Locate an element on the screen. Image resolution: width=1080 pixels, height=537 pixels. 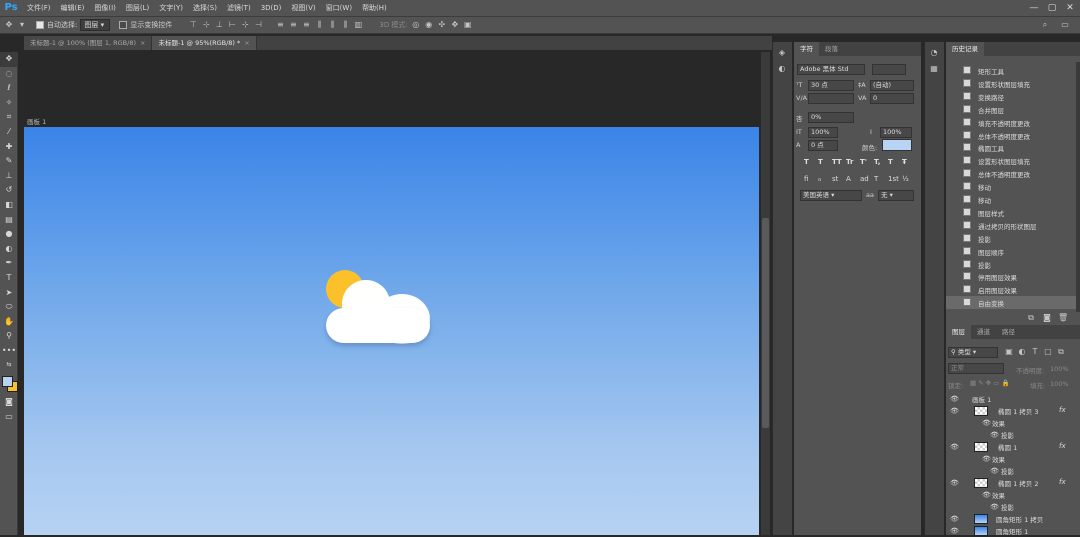
tab-paragraph: 段落 is located at coordinates (831, 49).